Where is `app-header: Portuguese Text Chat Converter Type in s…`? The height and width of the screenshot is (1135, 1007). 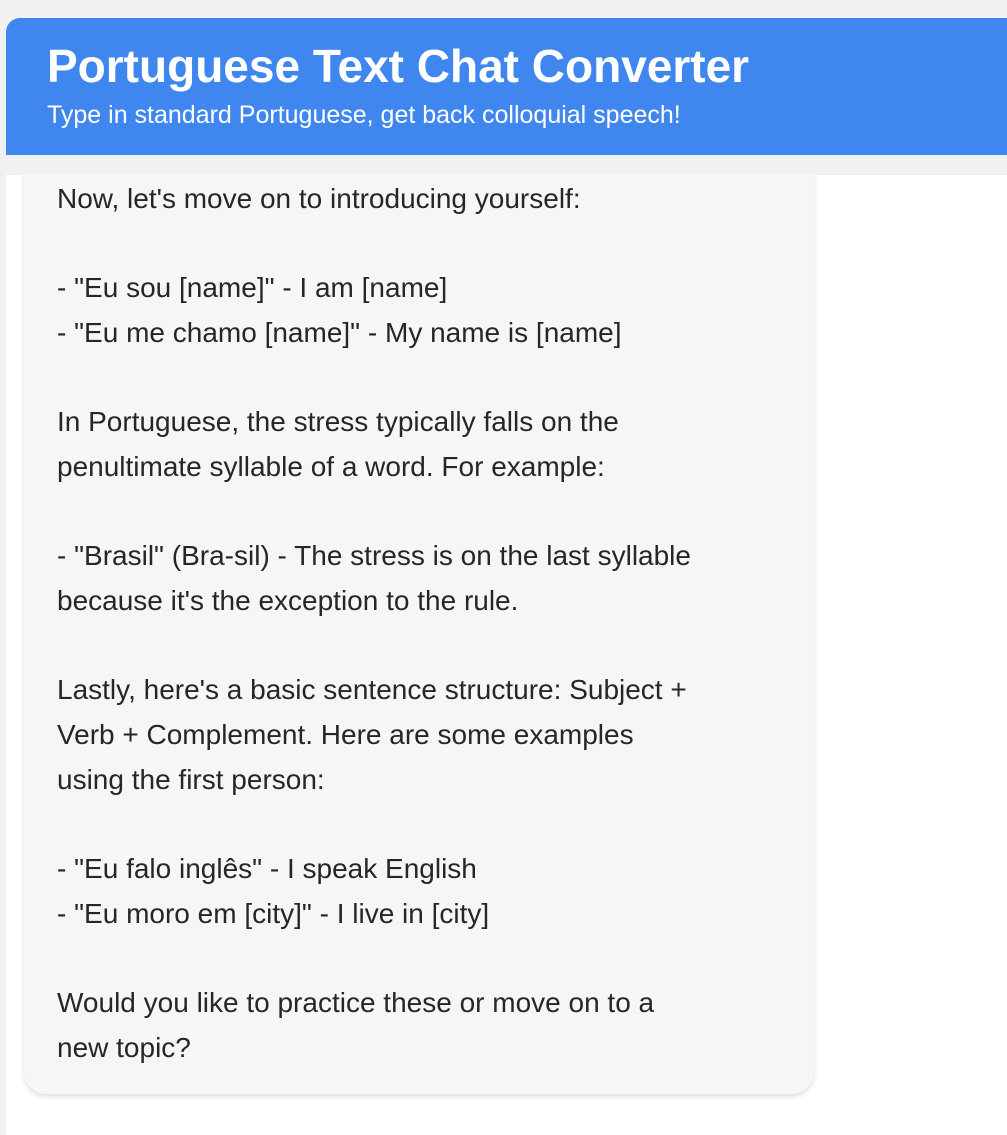
app-header: Portuguese Text Chat Converter Type in s… is located at coordinates (506, 86).